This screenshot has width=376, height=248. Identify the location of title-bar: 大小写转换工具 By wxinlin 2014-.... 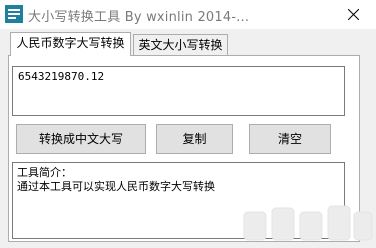
(188, 14).